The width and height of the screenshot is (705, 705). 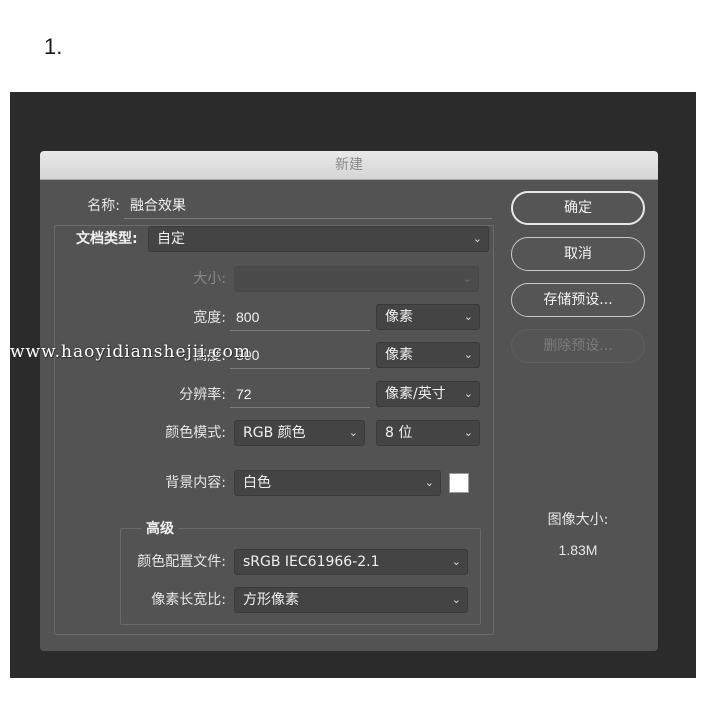 I want to click on resolution-unit-select: 像素/英寸 ⌄, so click(x=428, y=394).